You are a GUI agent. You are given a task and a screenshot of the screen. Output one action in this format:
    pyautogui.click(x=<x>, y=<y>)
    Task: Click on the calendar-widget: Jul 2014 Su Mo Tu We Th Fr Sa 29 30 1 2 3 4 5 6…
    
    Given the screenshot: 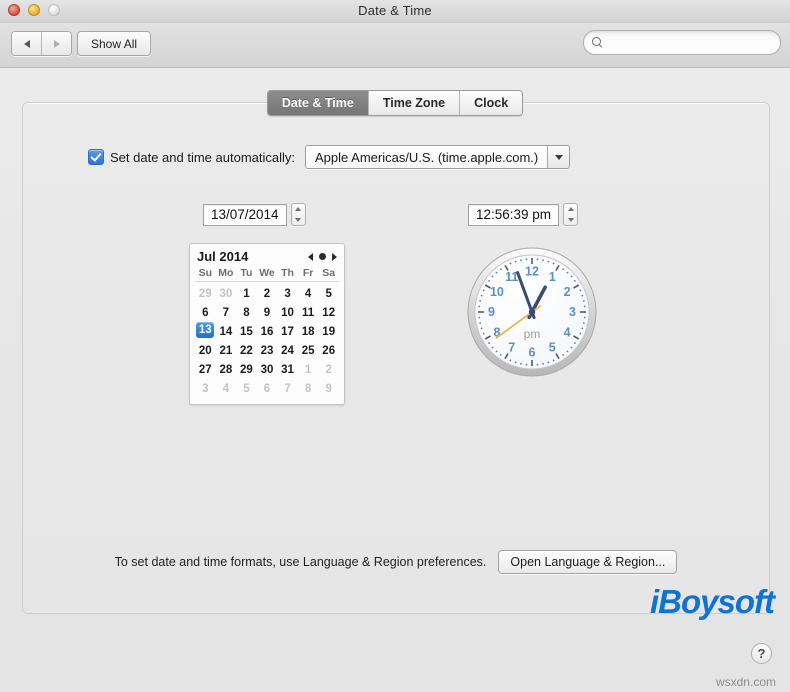 What is the action you would take?
    pyautogui.click(x=267, y=324)
    